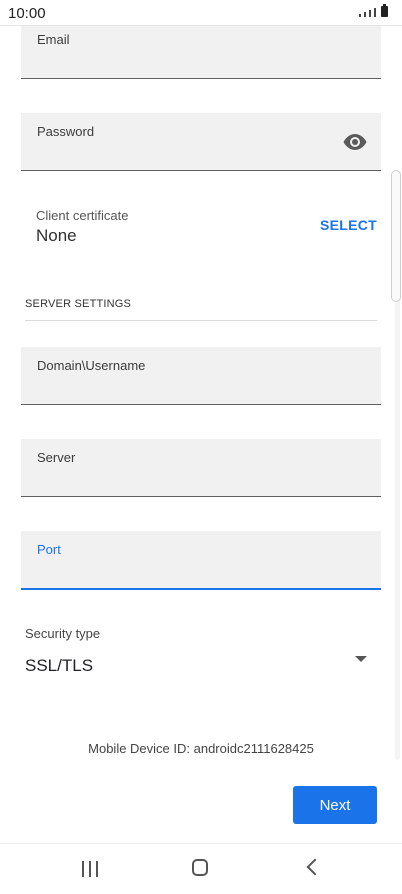 The width and height of the screenshot is (402, 894). Describe the element at coordinates (384, 10) in the screenshot. I see `battery-icon` at that location.